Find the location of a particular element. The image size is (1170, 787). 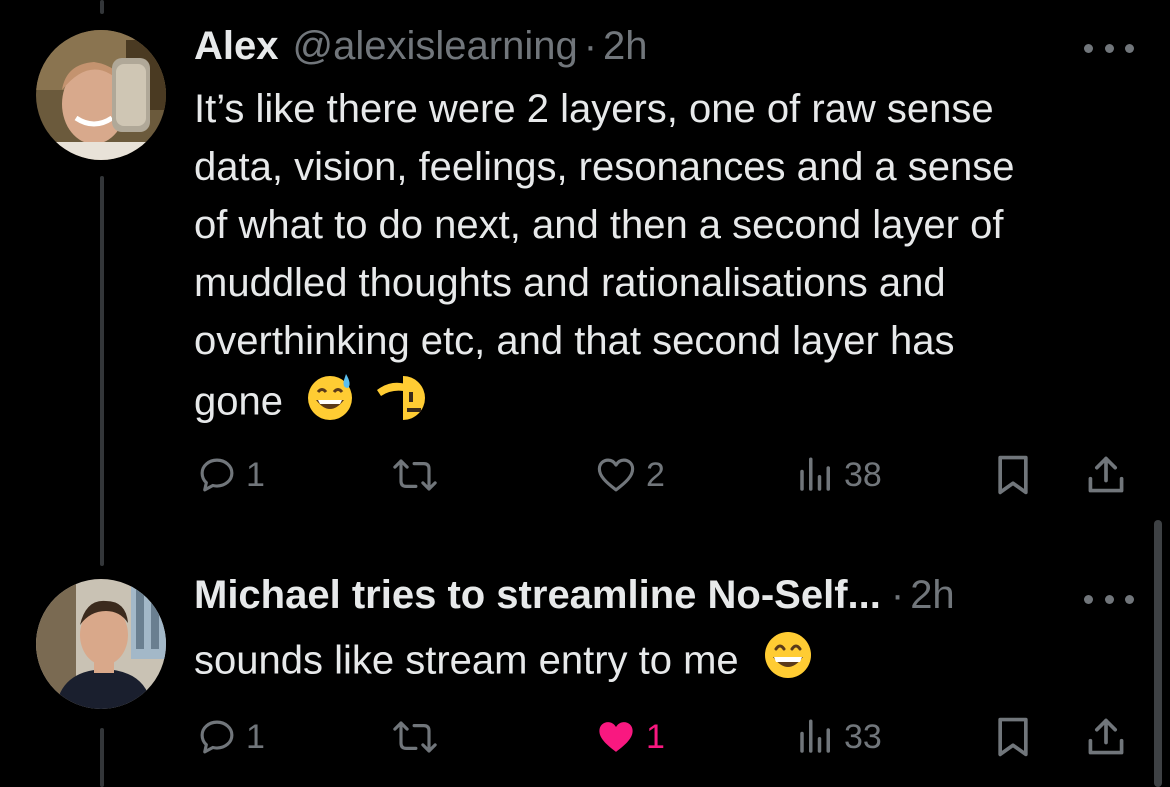

like-button: 2 is located at coordinates (629, 475).